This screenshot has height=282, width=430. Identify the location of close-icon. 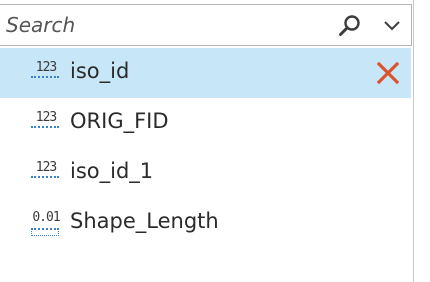
(388, 73).